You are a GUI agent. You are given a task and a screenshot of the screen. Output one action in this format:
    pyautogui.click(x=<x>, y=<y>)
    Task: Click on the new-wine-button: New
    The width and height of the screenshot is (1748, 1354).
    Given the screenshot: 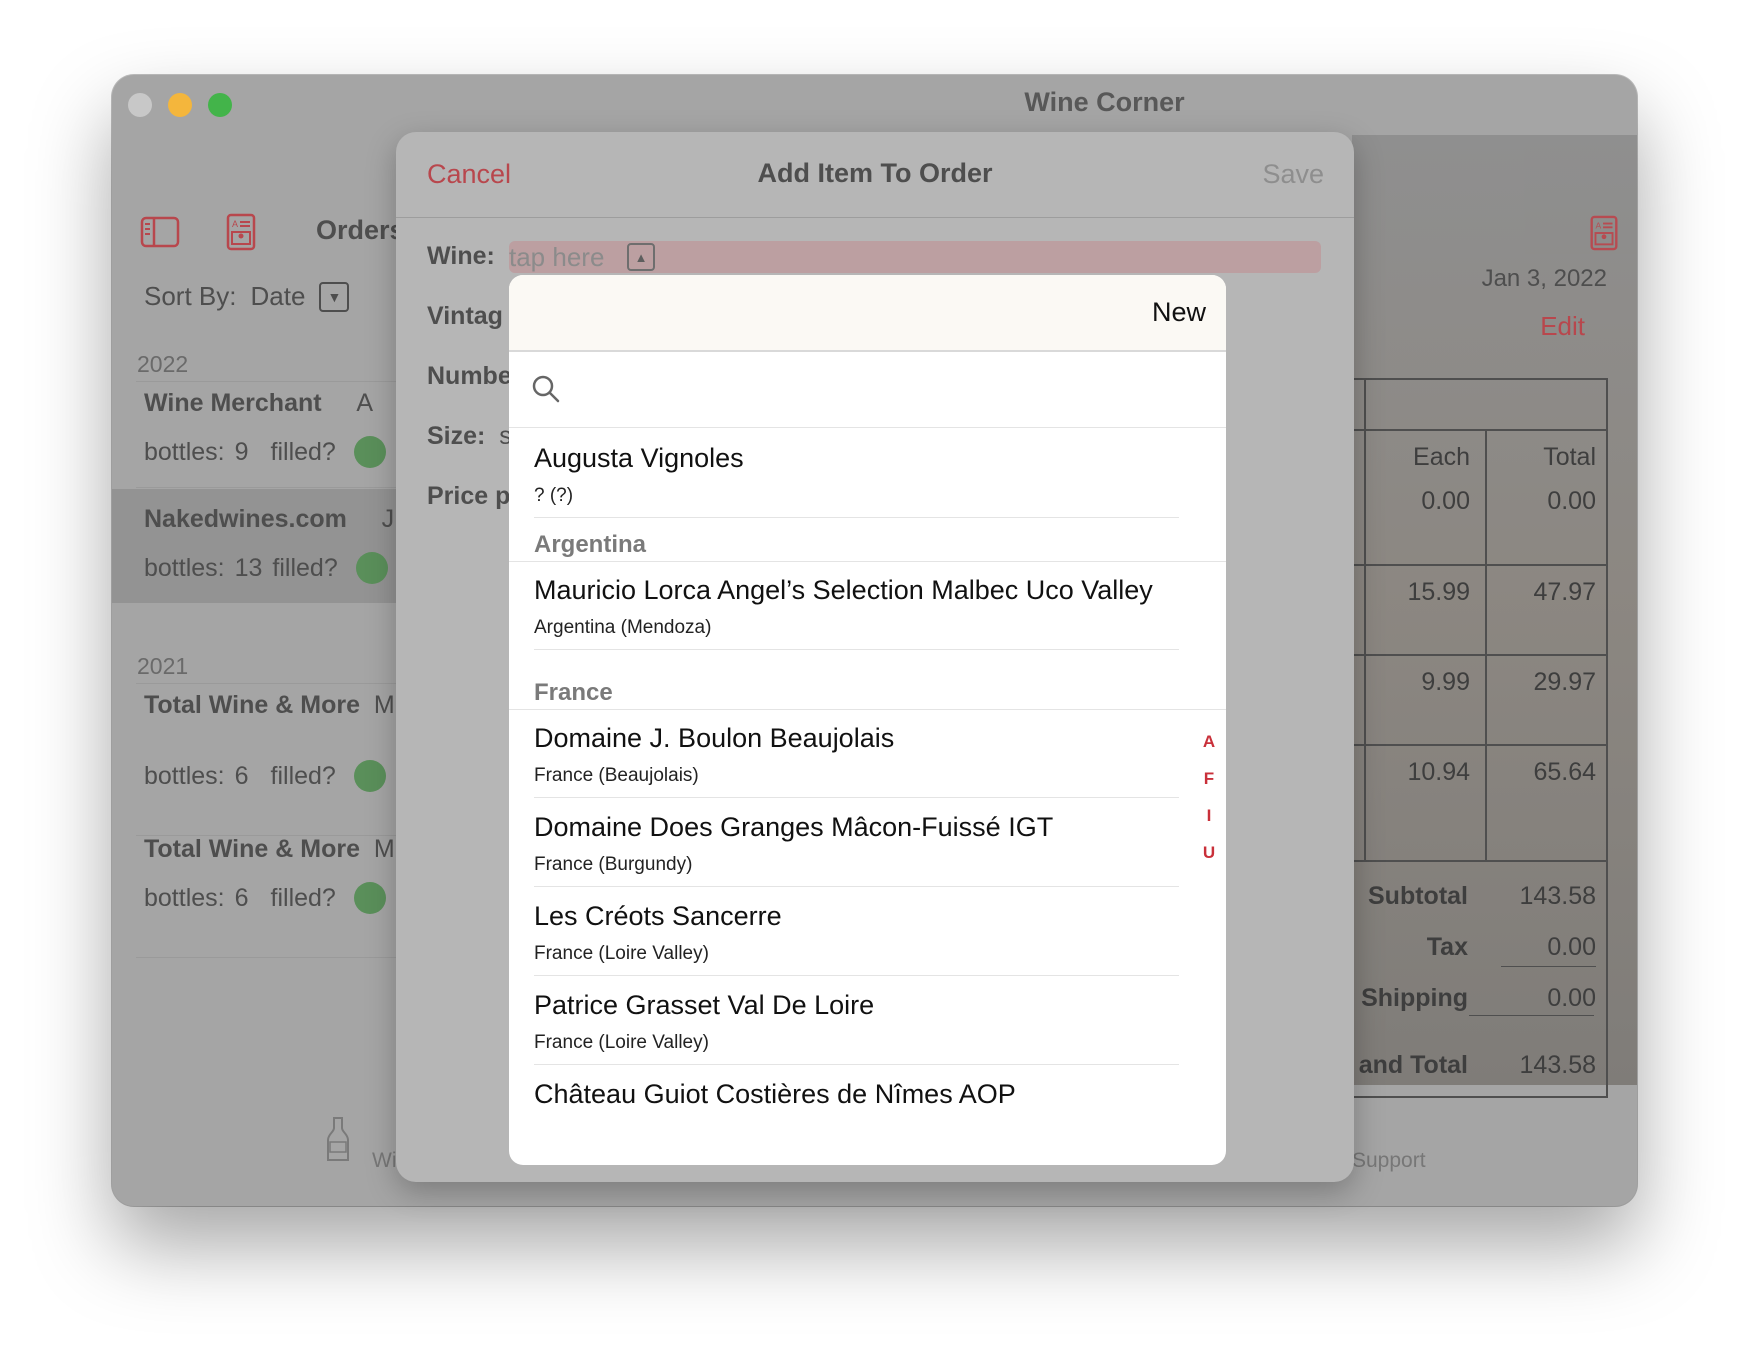 What is the action you would take?
    pyautogui.click(x=1179, y=312)
    